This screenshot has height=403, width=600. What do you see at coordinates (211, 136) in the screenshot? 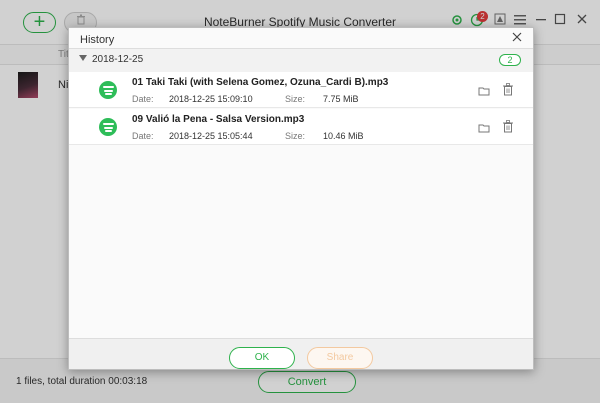
I see `date-value: 2018-12-25 15:05:44` at bounding box center [211, 136].